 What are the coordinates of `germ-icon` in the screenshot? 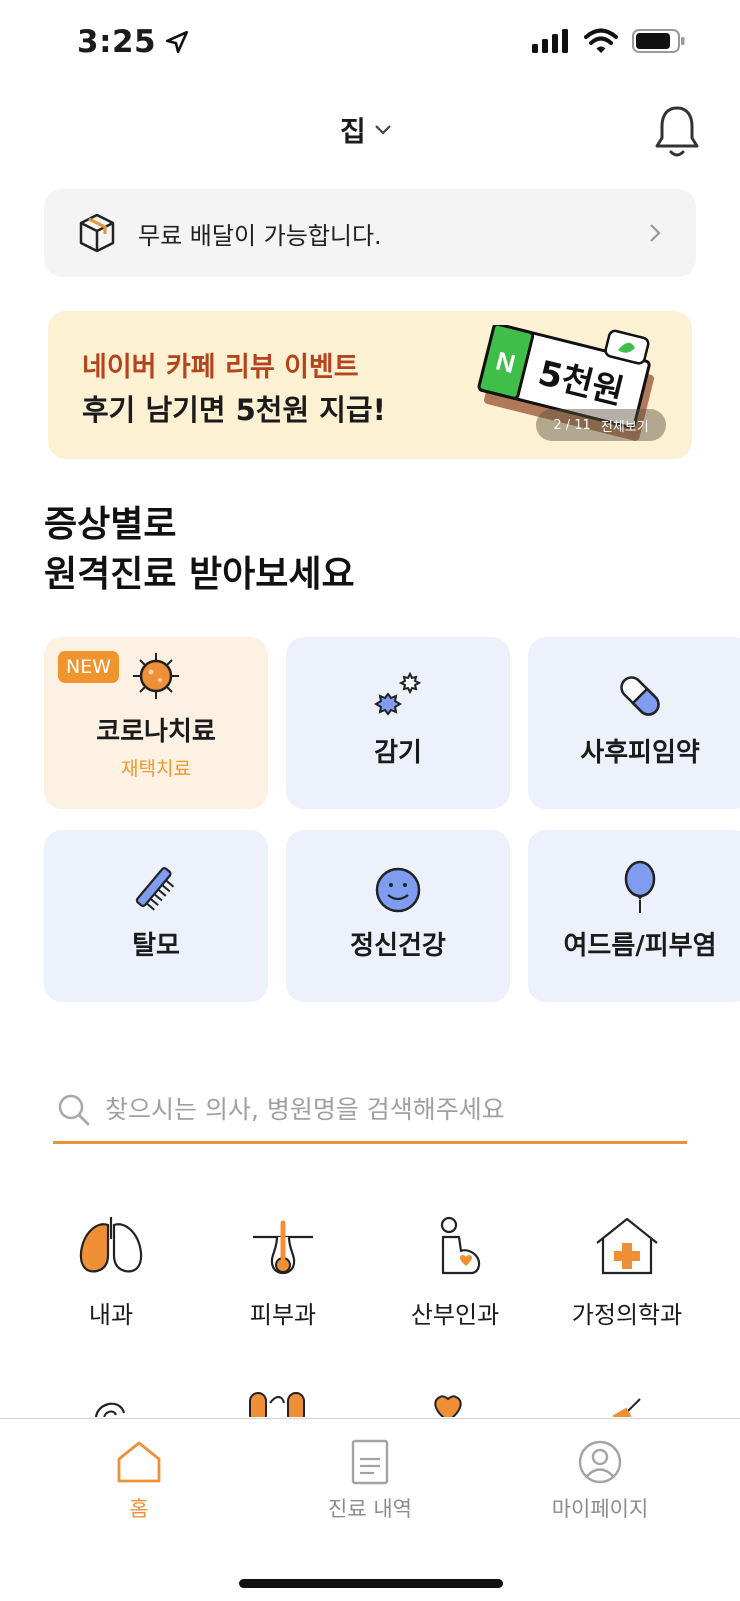 It's located at (398, 693).